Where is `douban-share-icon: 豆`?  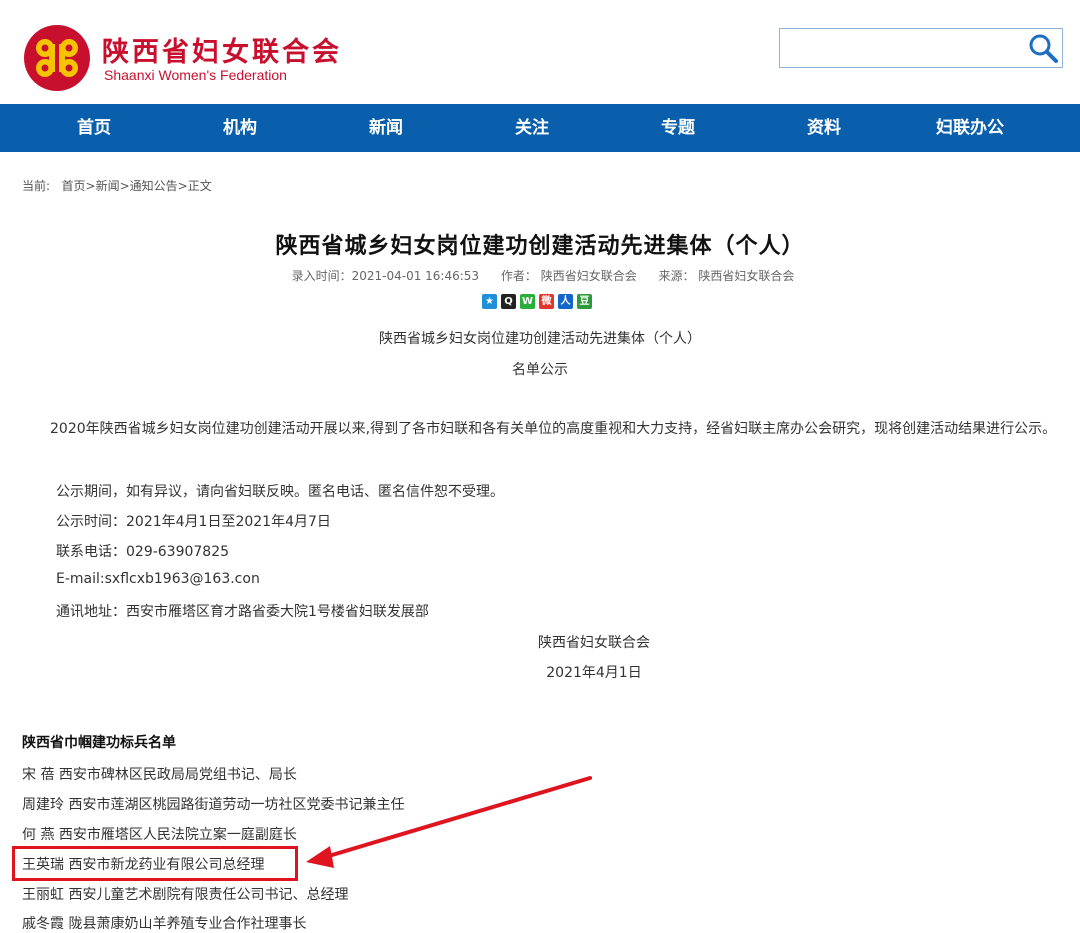 douban-share-icon: 豆 is located at coordinates (584, 301).